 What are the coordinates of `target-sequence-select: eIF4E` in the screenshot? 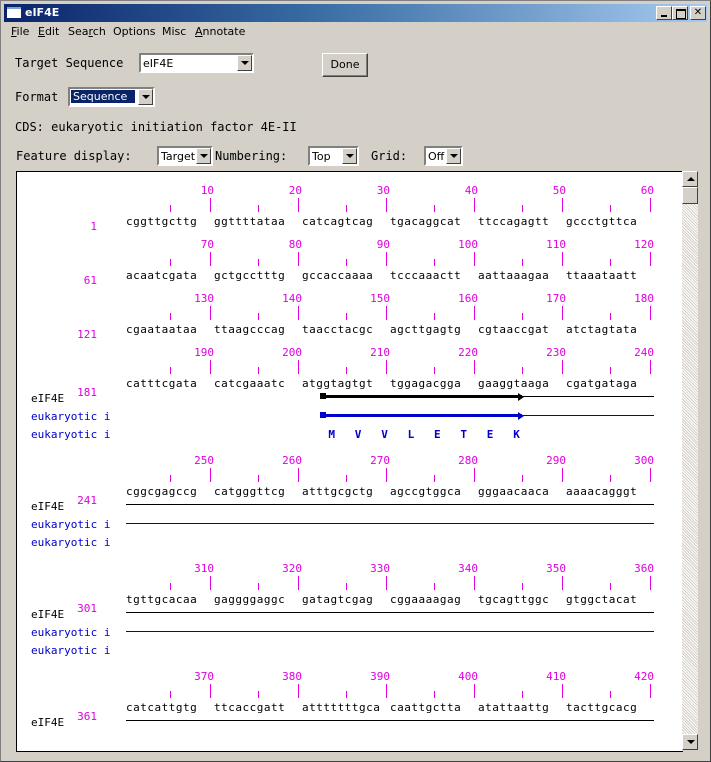 It's located at (196, 63).